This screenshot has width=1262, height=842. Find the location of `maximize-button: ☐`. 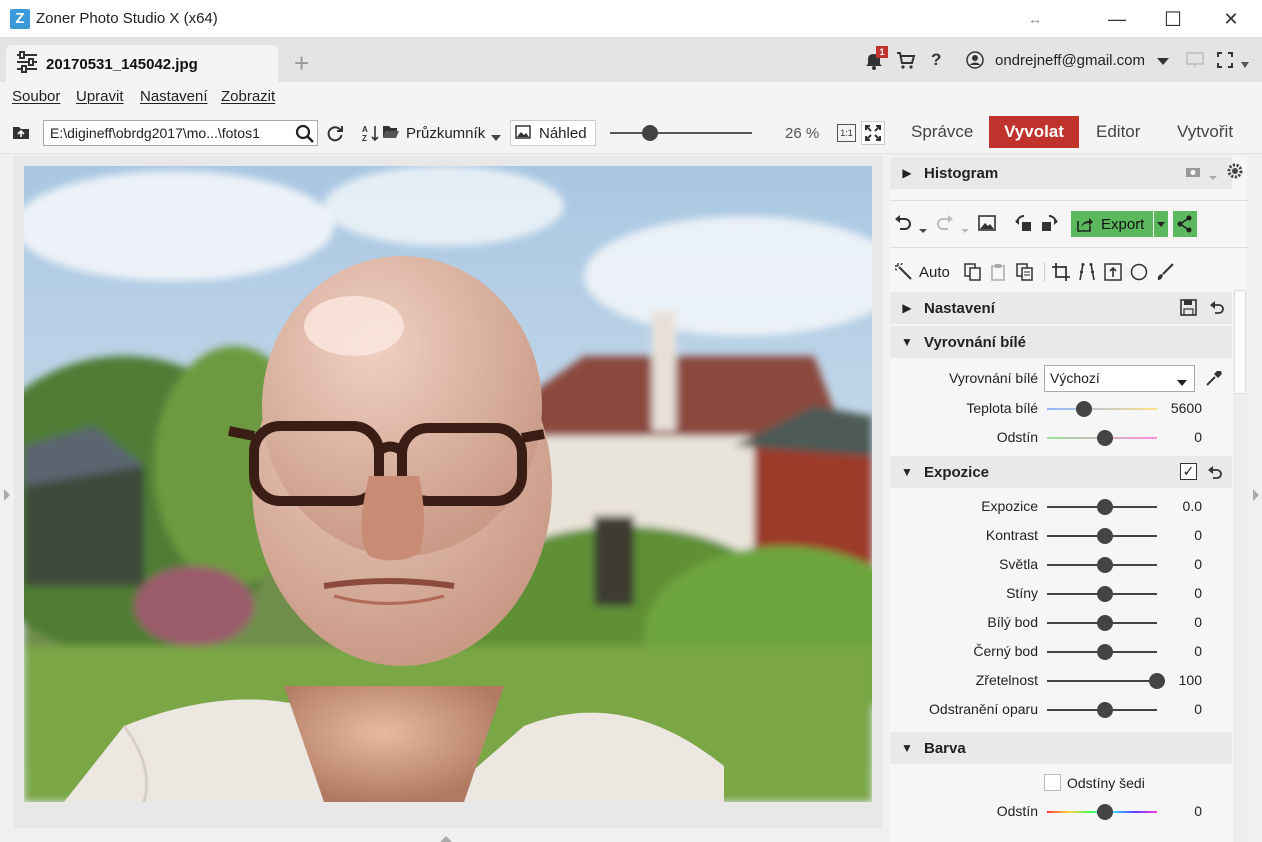

maximize-button: ☐ is located at coordinates (1173, 19).